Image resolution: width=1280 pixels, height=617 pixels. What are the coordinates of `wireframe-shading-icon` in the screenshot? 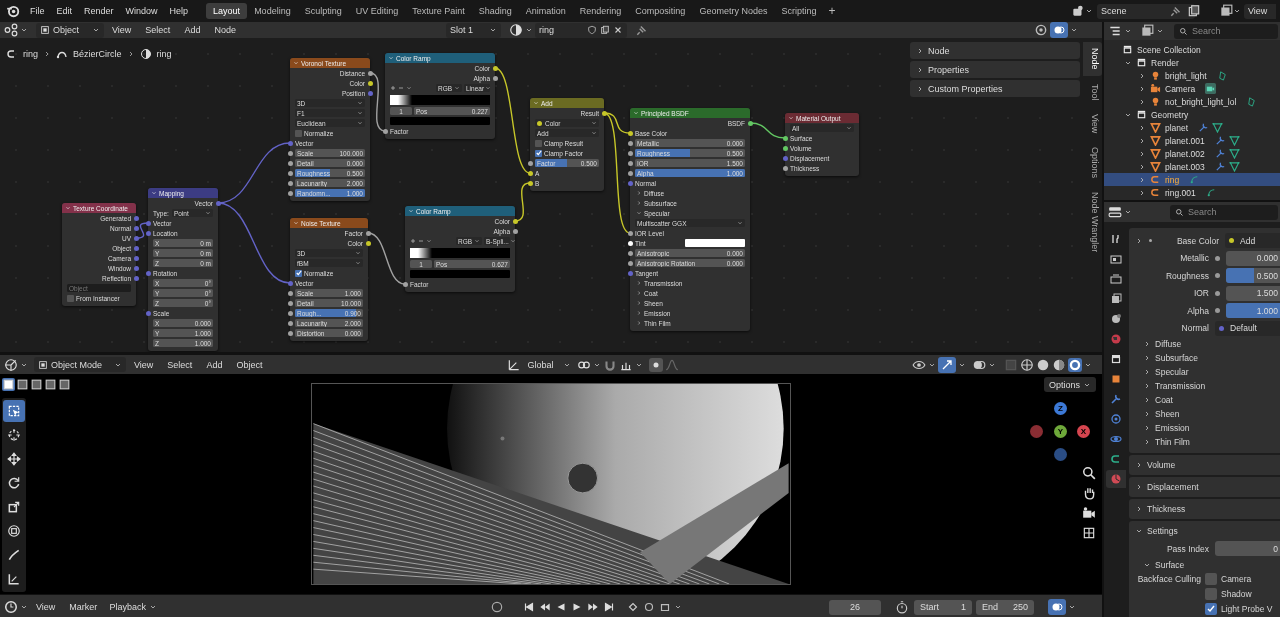 It's located at (1027, 364).